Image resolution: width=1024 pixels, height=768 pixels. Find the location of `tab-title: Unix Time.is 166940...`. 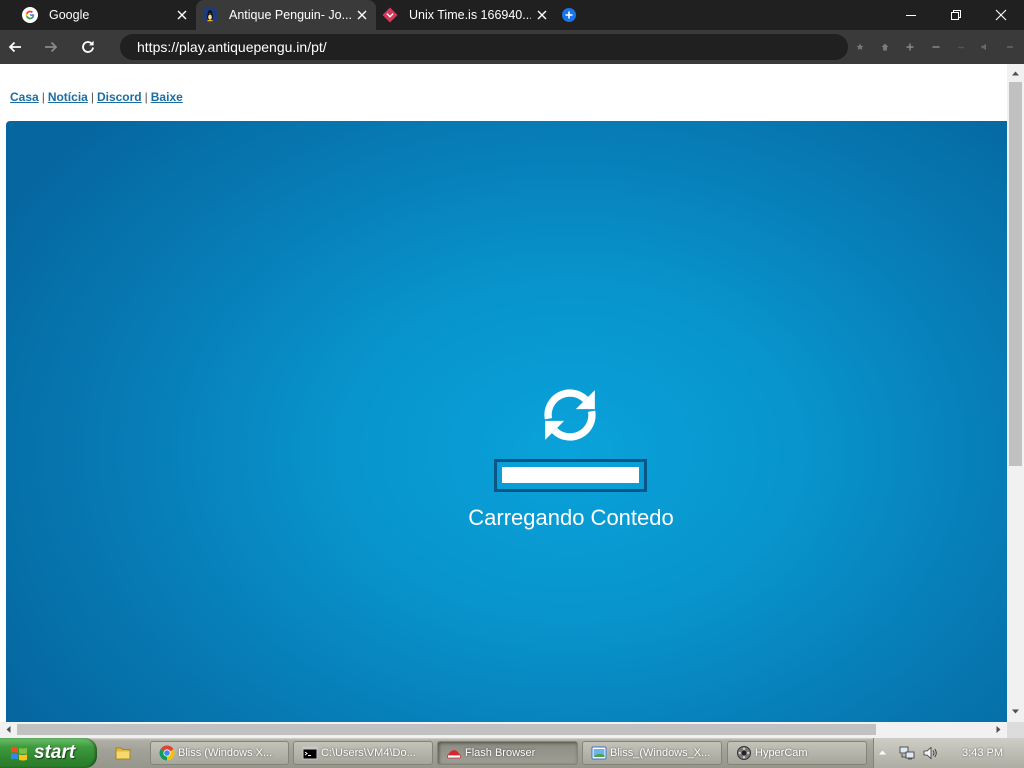

tab-title: Unix Time.is 166940... is located at coordinates (470, 15).